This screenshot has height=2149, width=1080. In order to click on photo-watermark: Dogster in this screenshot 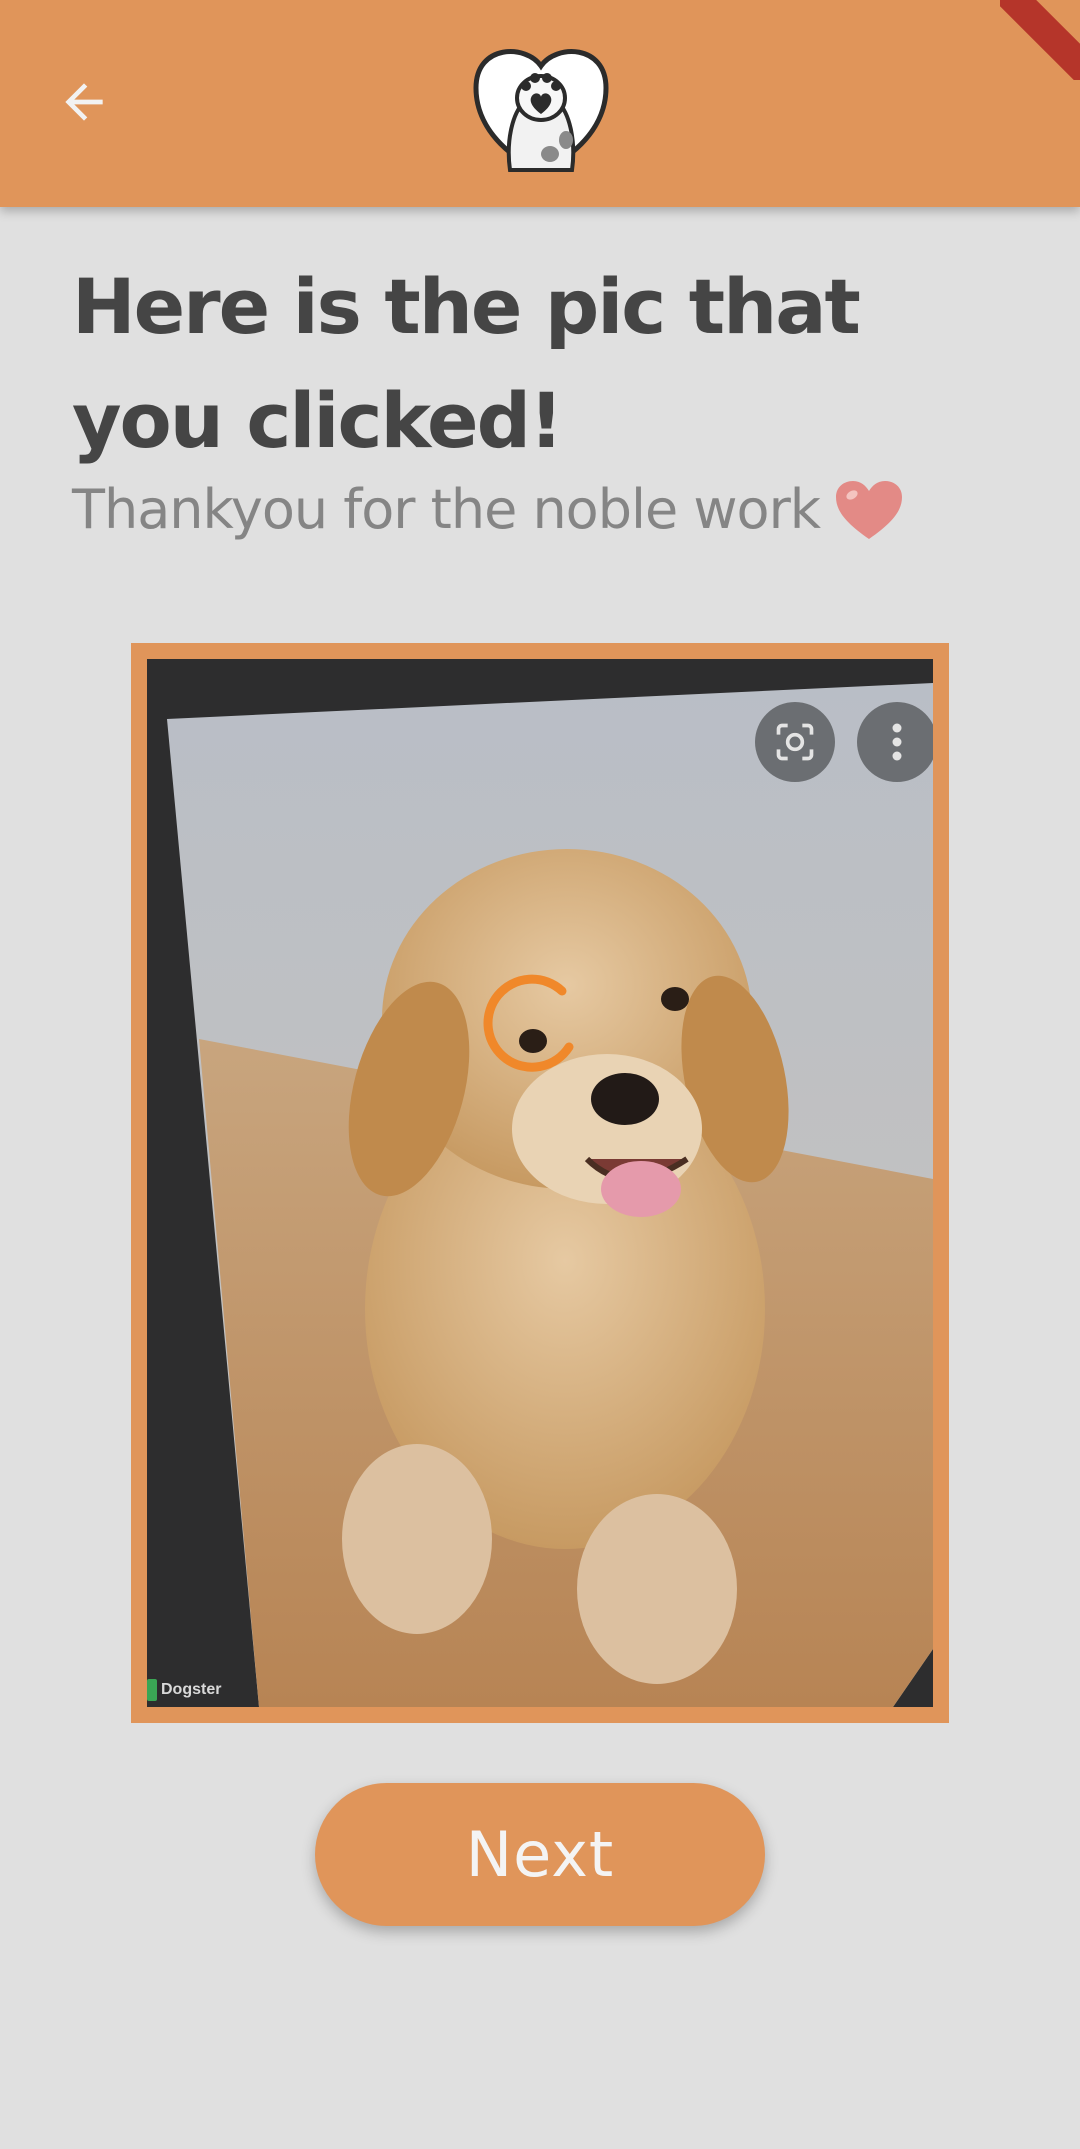, I will do `click(184, 1690)`.